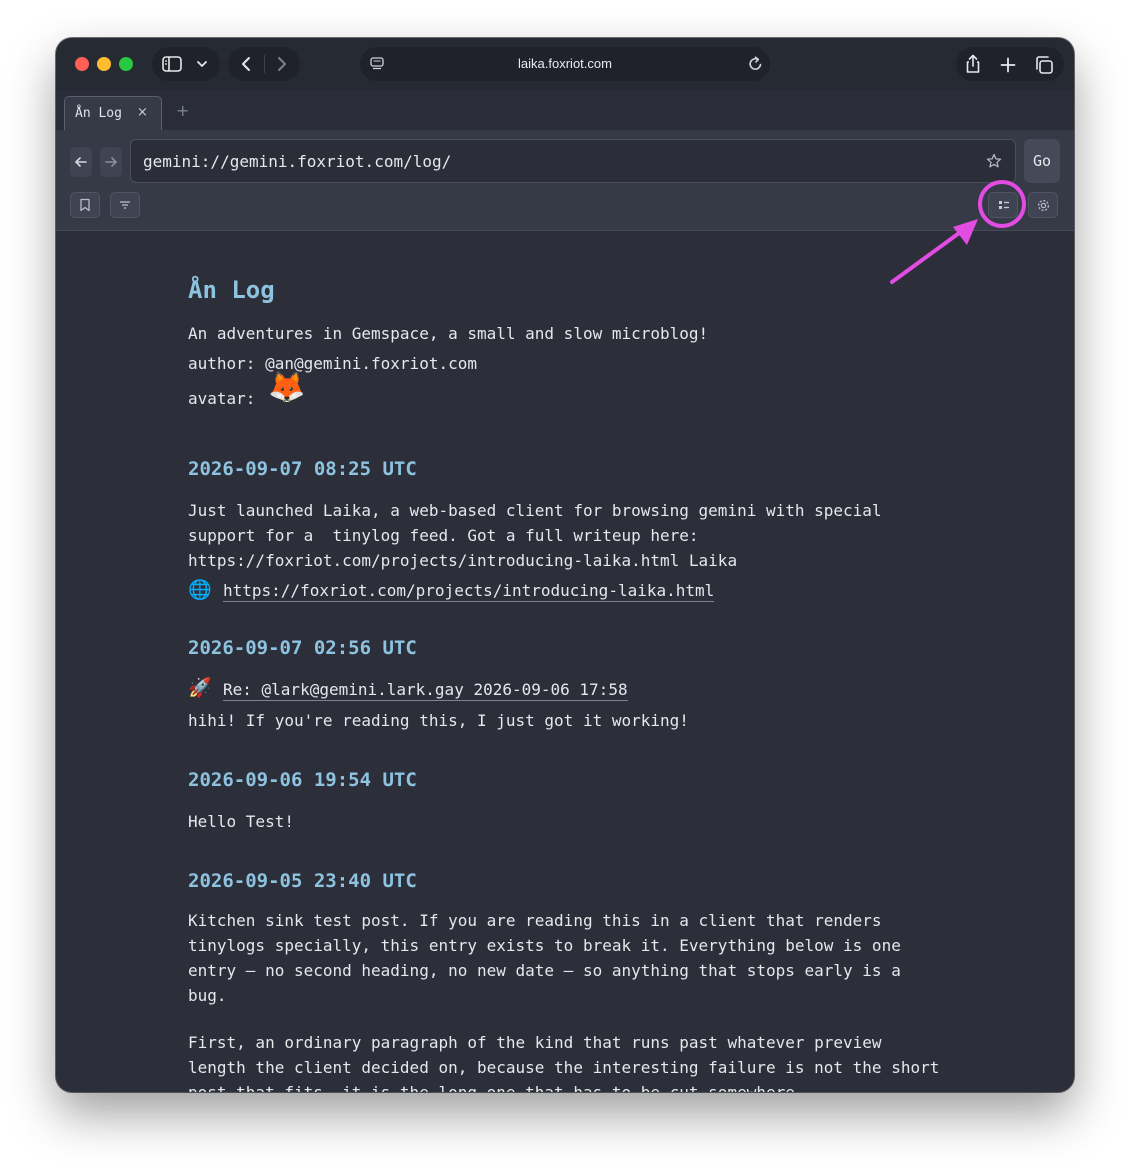 Image resolution: width=1130 pixels, height=1167 pixels. I want to click on minimize-window-button, so click(104, 64).